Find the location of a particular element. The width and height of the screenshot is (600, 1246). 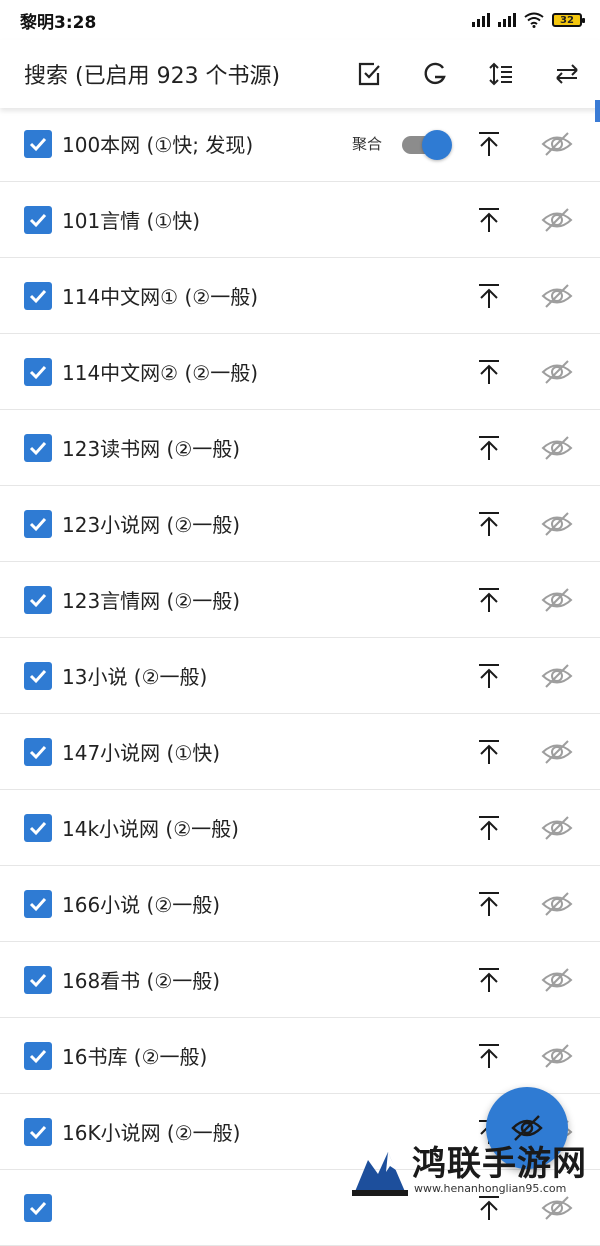

list-item: 13小说 (②一般) is located at coordinates (300, 676).